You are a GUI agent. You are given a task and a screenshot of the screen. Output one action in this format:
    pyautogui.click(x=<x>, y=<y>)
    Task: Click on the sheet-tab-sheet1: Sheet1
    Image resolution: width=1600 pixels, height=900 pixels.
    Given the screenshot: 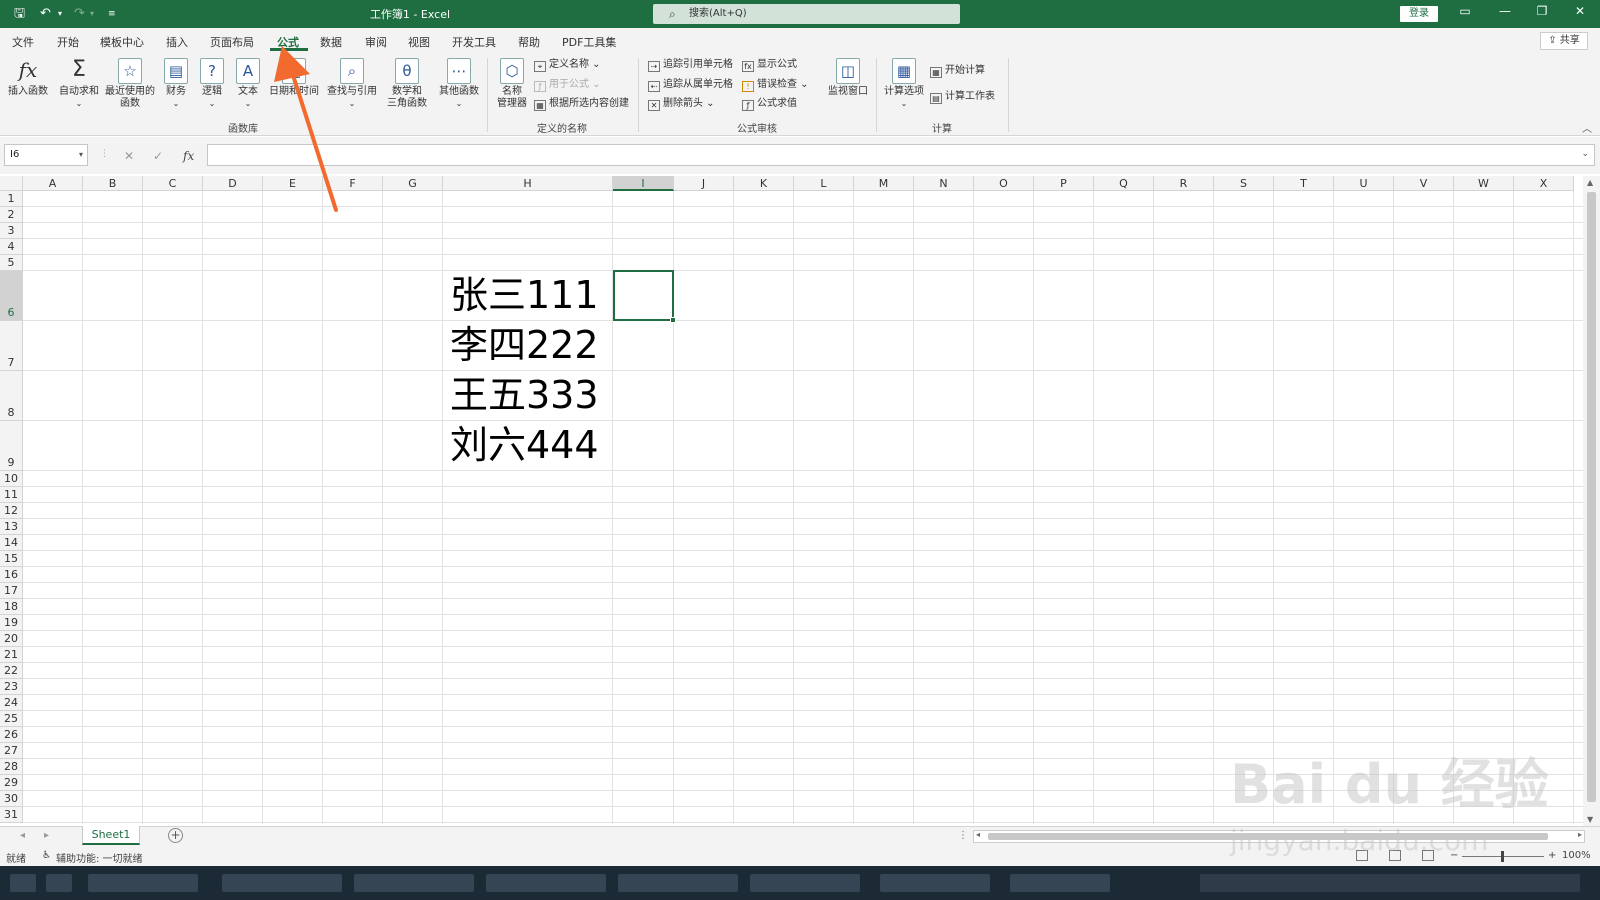 What is the action you would take?
    pyautogui.click(x=111, y=835)
    